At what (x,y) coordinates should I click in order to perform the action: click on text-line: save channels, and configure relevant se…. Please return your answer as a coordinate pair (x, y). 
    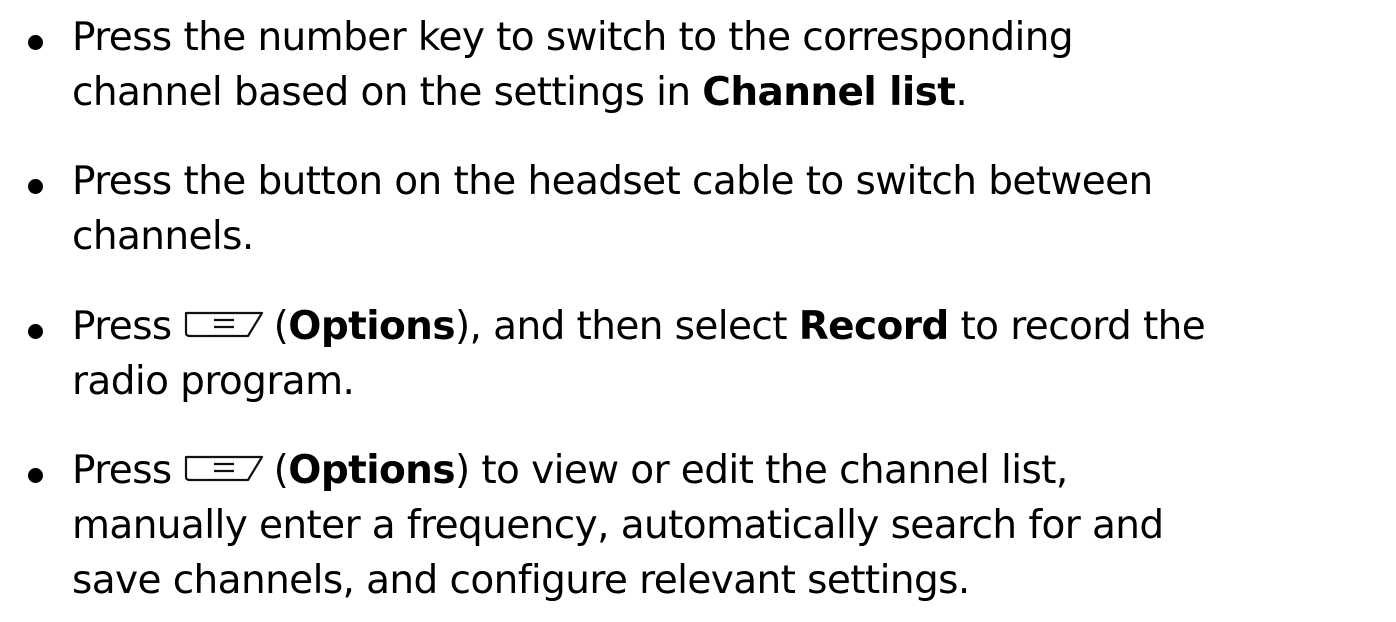
    Looking at the image, I should click on (733, 580).